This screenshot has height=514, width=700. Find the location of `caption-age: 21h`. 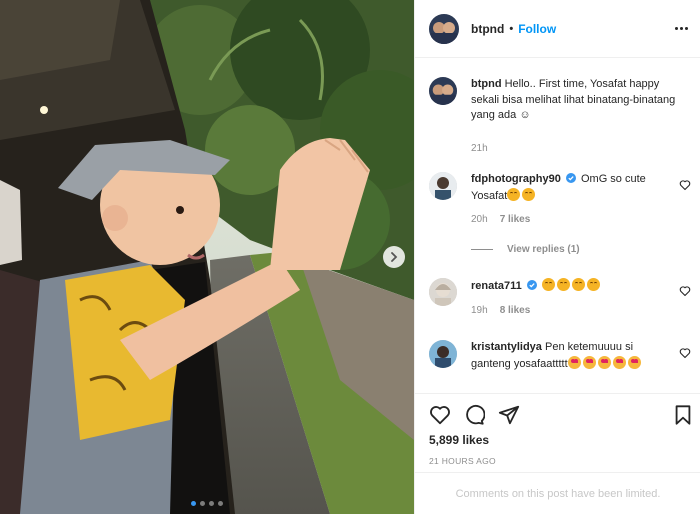

caption-age: 21h is located at coordinates (479, 149).